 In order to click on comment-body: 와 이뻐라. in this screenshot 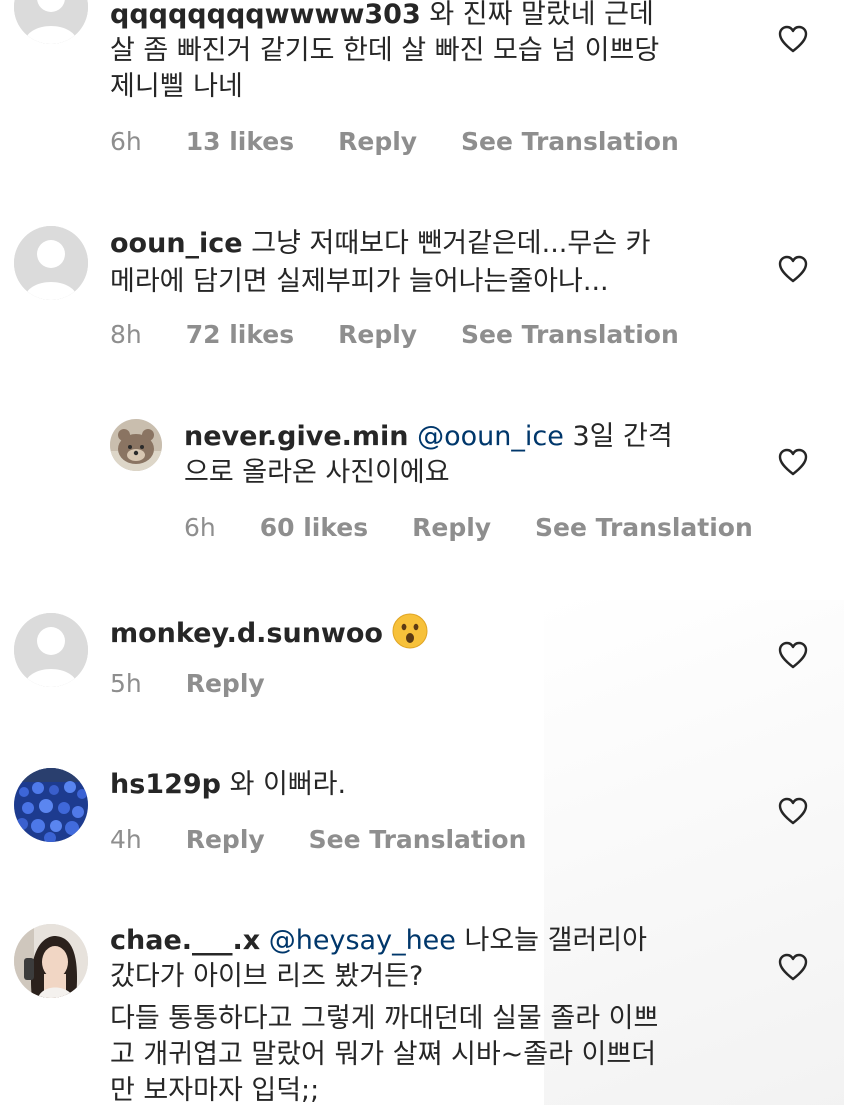, I will do `click(288, 784)`.